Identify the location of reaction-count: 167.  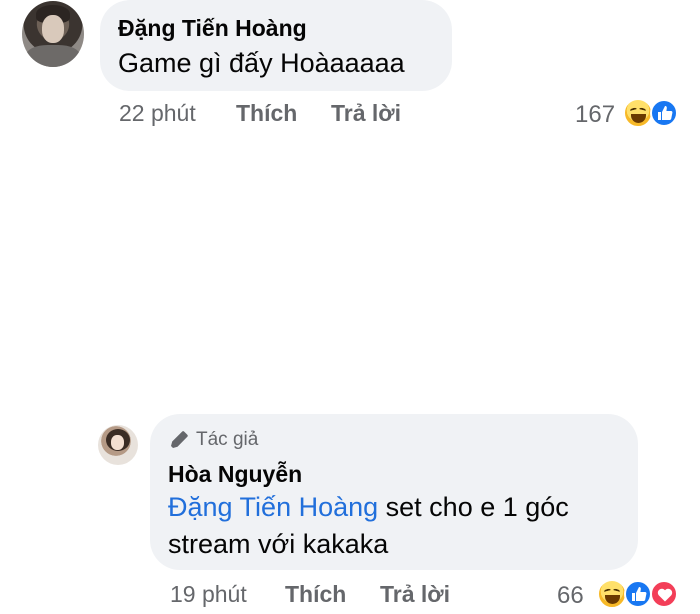
(595, 115).